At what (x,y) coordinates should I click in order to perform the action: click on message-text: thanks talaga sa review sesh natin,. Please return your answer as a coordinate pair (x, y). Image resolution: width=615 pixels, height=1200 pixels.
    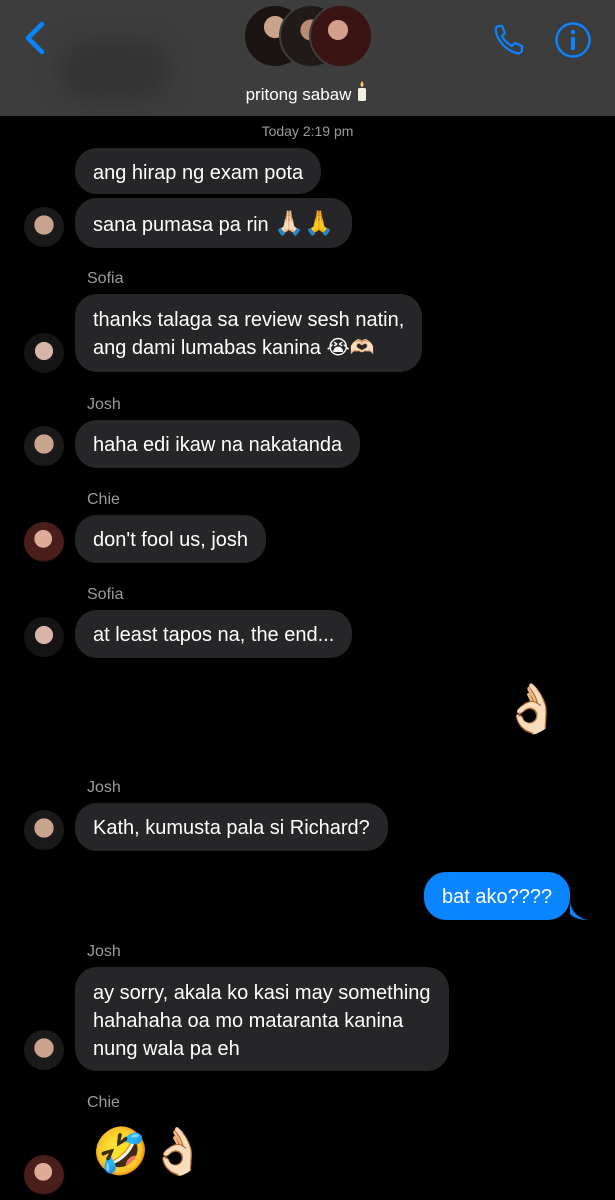
    Looking at the image, I should click on (249, 320).